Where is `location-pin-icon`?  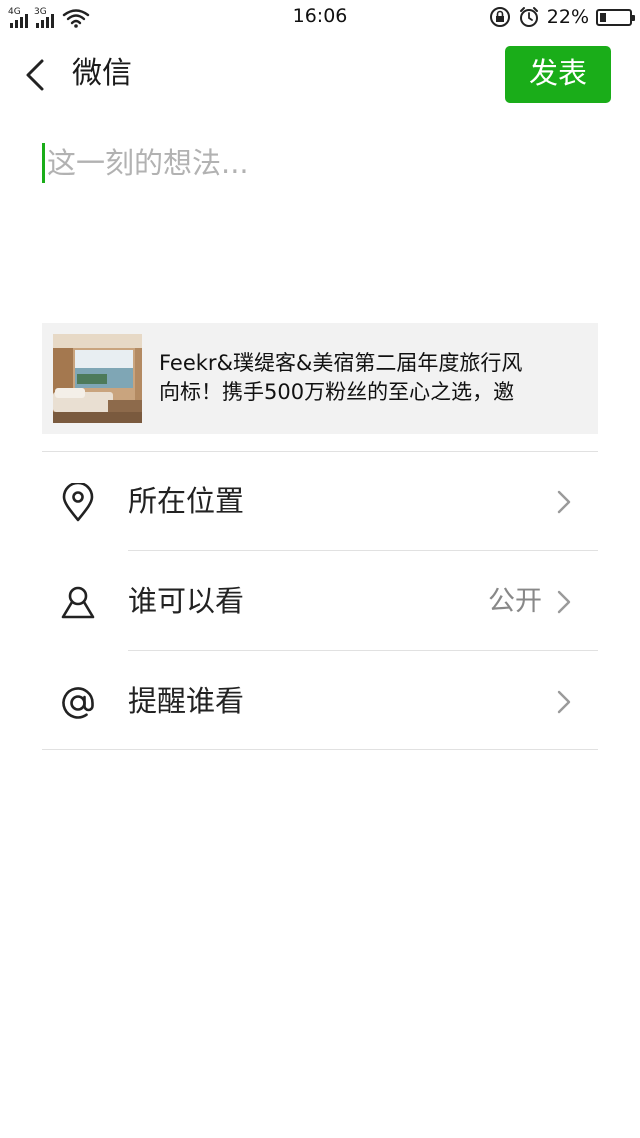 location-pin-icon is located at coordinates (78, 502).